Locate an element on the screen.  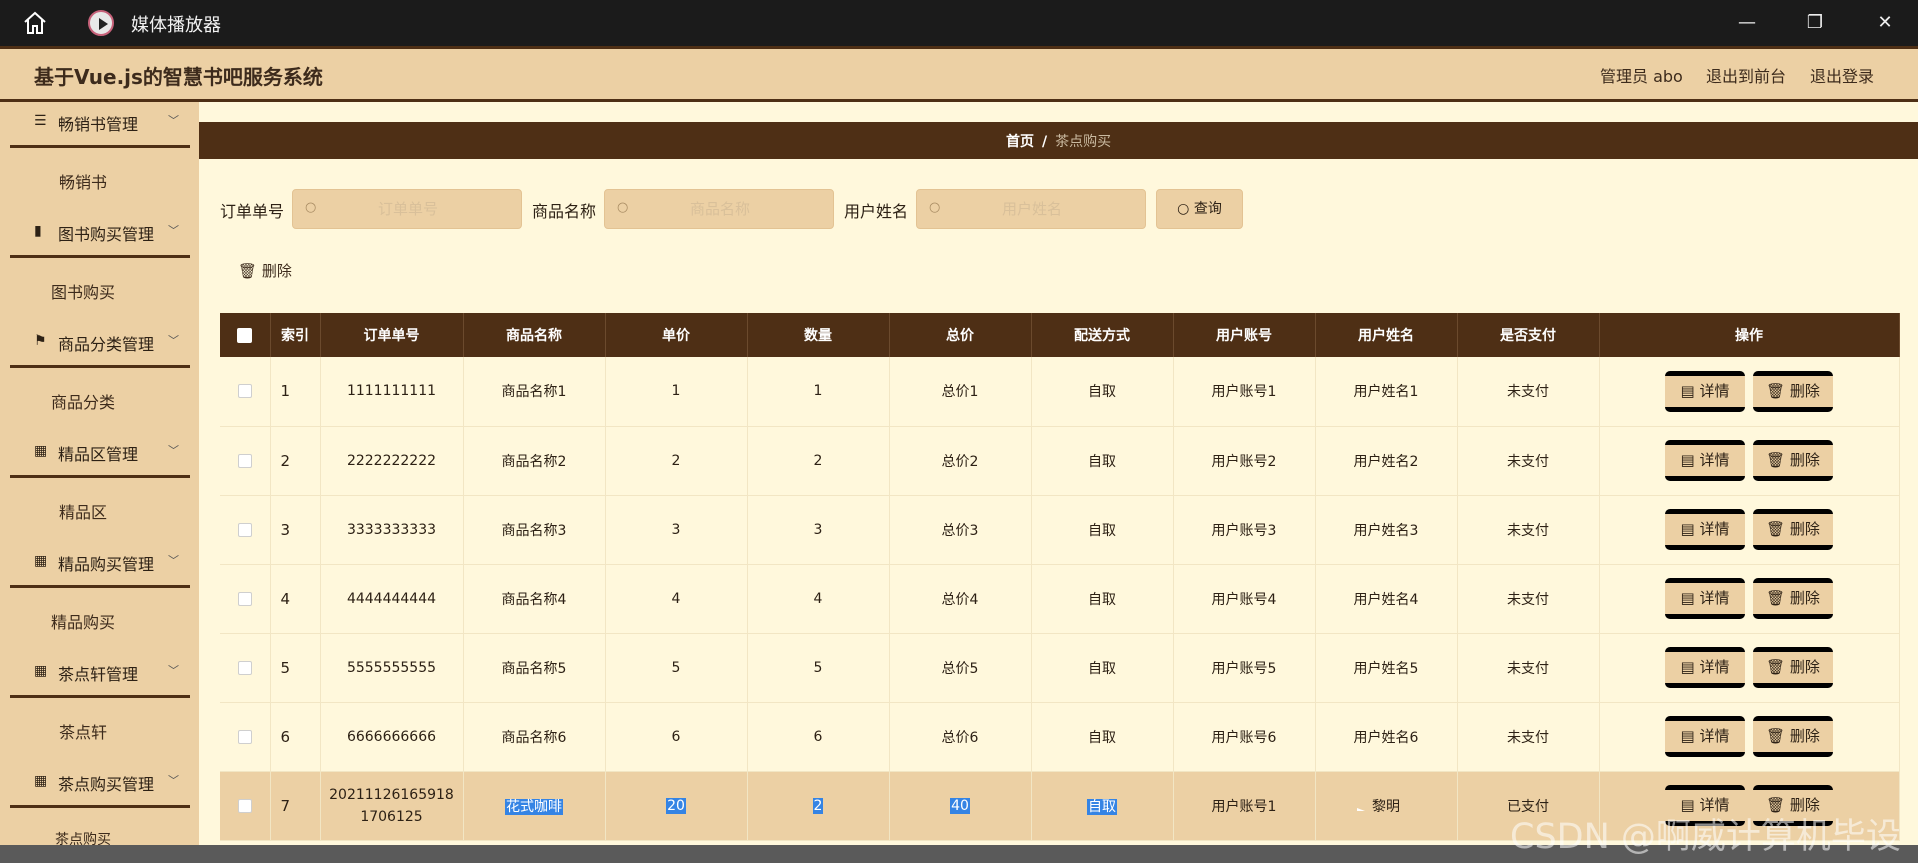
cell-user-account: 用户账号6 is located at coordinates (1244, 737).